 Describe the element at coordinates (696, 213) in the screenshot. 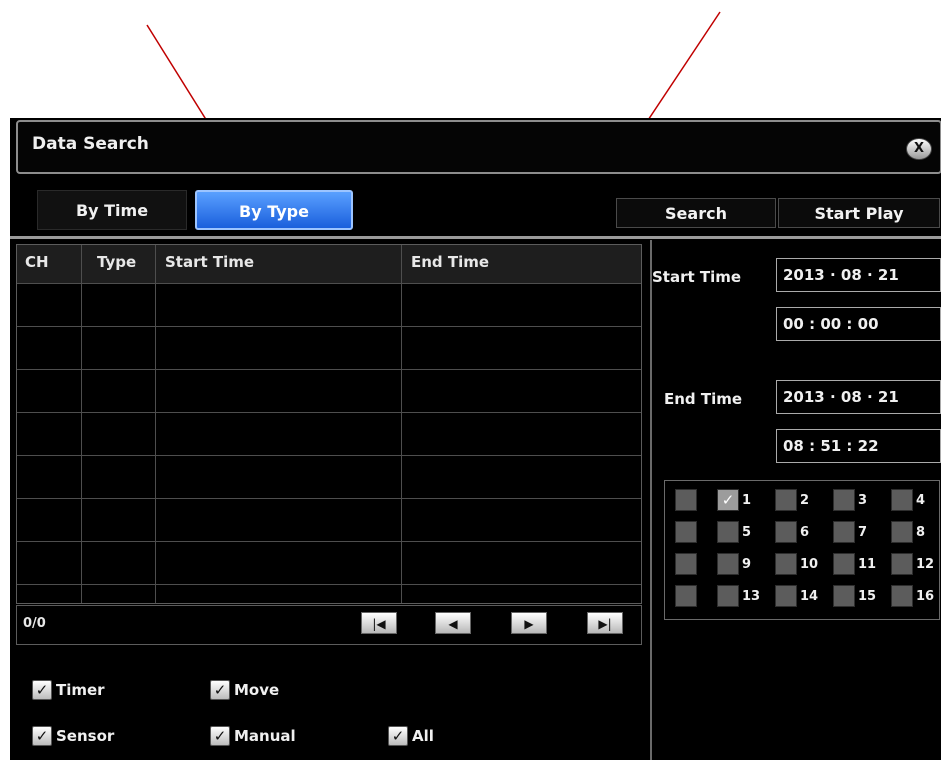

I see `search-button: Search` at that location.